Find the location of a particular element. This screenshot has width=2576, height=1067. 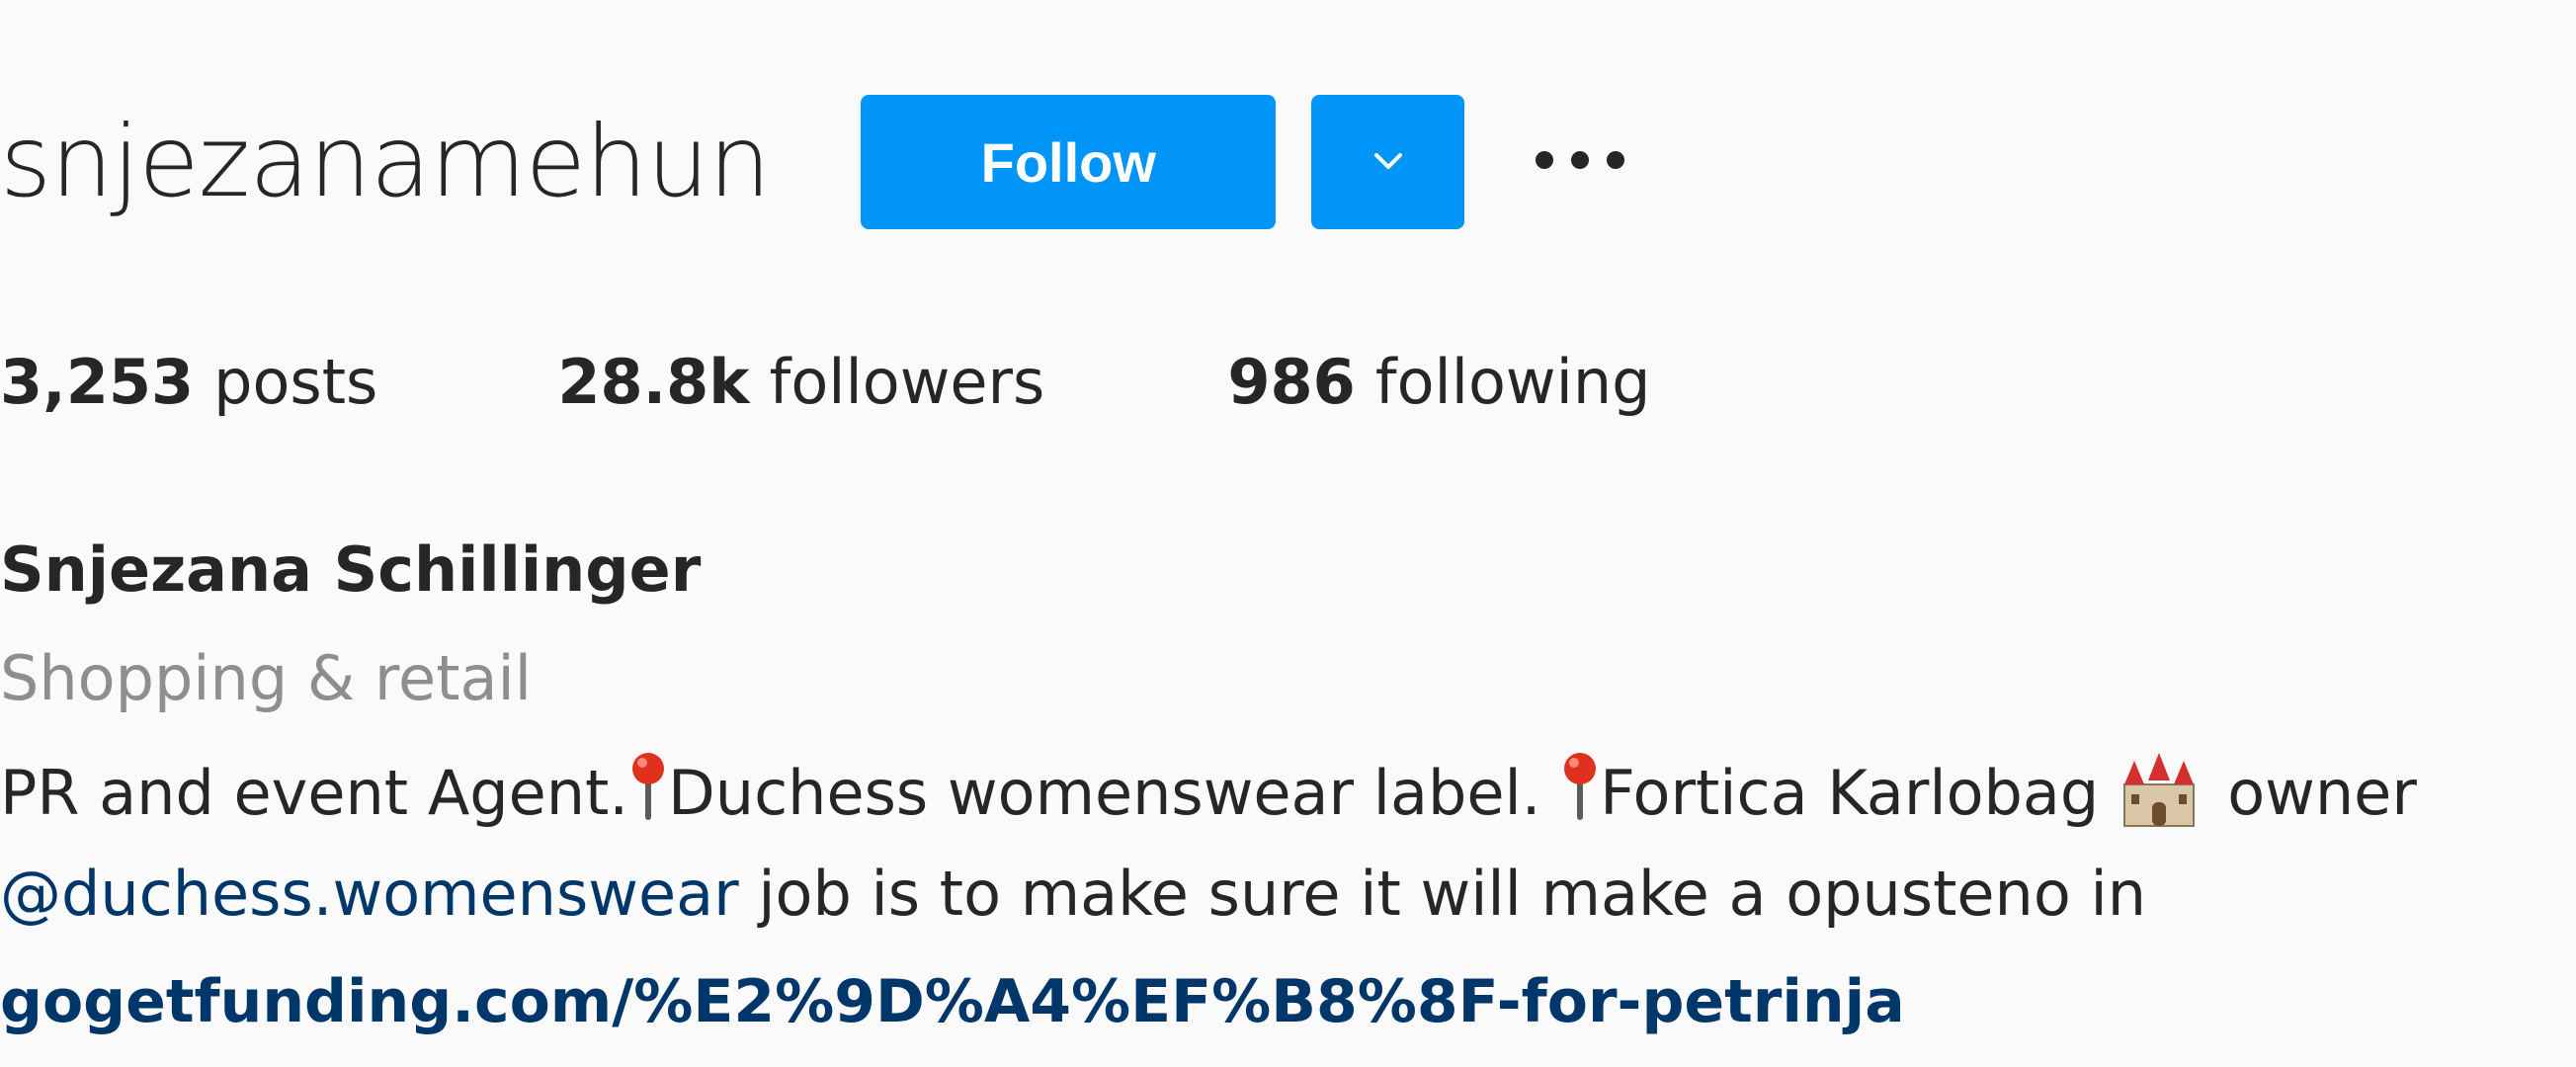

followers-label: followers is located at coordinates (907, 382).